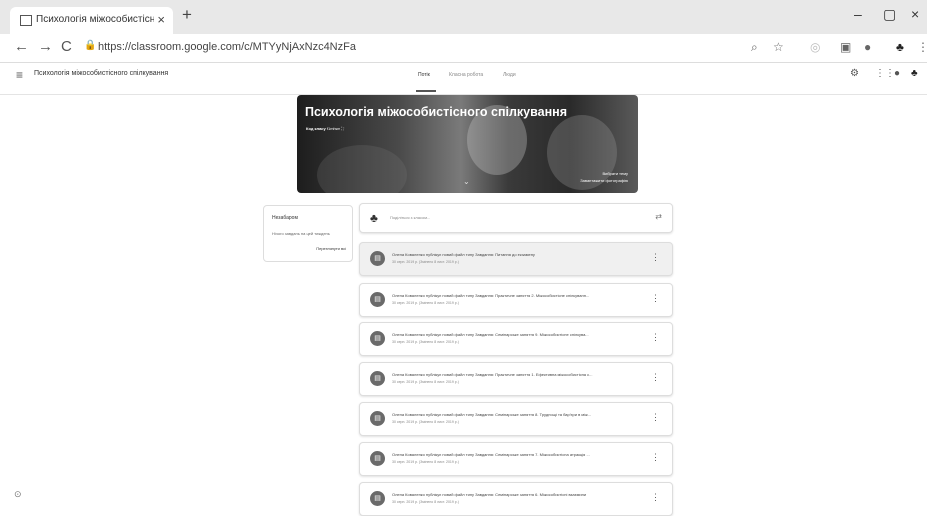 The image size is (927, 516). I want to click on profile-avatar-icon: ♣, so click(900, 47).